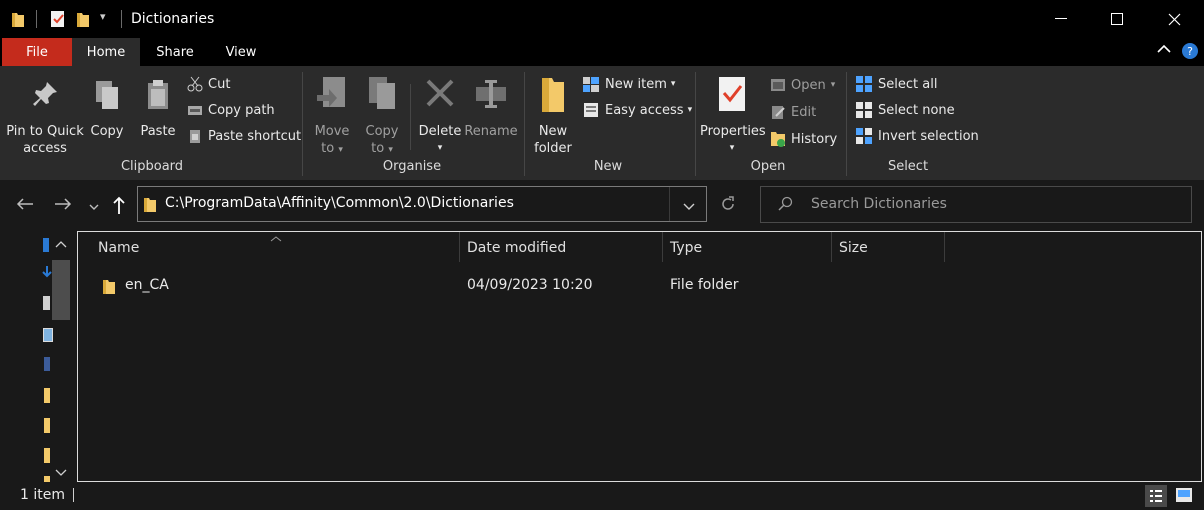  What do you see at coordinates (1117, 19) in the screenshot?
I see `maximize-button` at bounding box center [1117, 19].